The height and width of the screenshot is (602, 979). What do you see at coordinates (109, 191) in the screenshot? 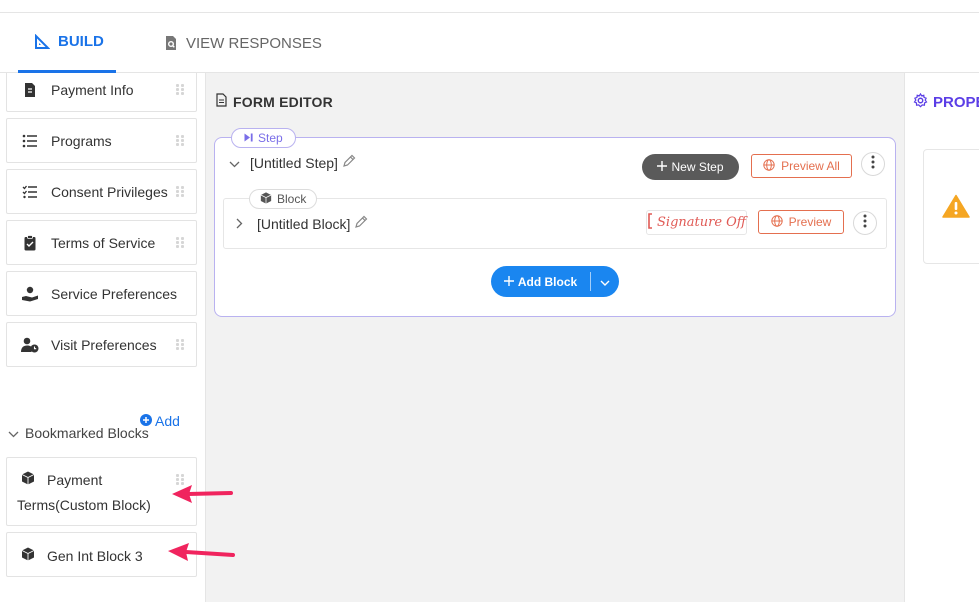
I see `sidebar-item-label: Consent Privileges` at bounding box center [109, 191].